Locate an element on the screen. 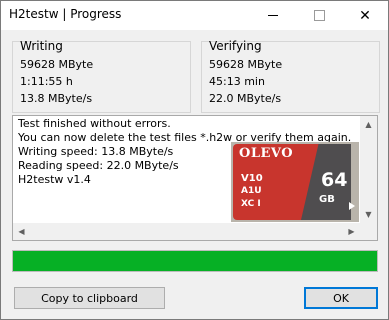 The image size is (389, 320). progress-bar is located at coordinates (195, 261).